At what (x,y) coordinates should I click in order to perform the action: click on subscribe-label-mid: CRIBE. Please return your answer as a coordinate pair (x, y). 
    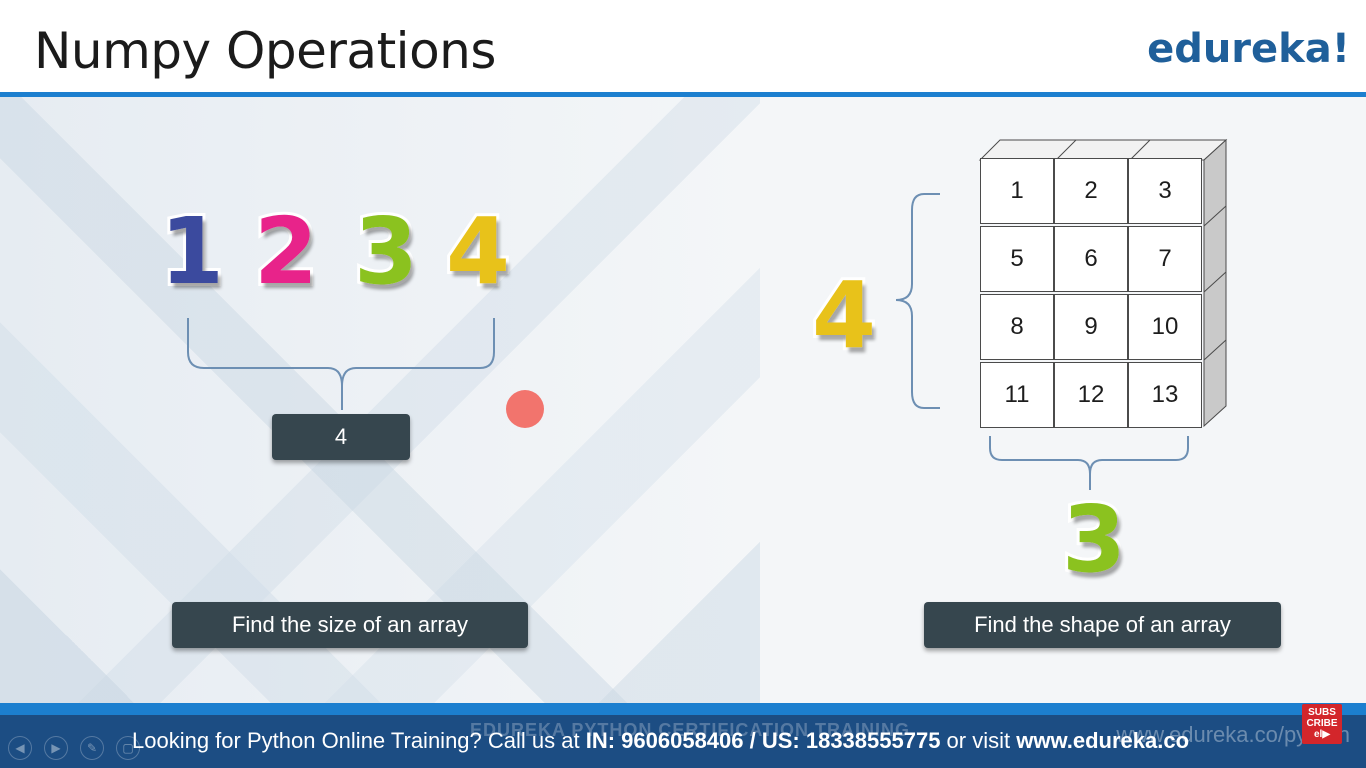
    Looking at the image, I should click on (1322, 723).